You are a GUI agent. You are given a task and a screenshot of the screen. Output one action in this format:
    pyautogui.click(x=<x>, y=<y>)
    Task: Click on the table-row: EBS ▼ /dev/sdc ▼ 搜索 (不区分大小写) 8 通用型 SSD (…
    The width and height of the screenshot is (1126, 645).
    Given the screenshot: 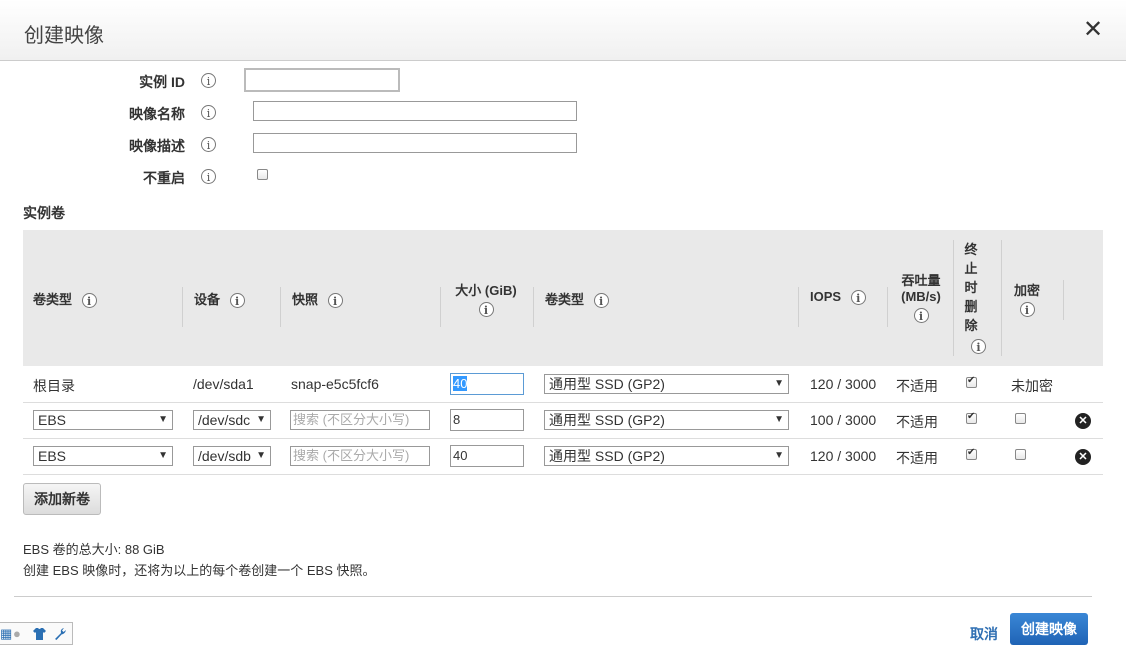 What is the action you would take?
    pyautogui.click(x=563, y=420)
    